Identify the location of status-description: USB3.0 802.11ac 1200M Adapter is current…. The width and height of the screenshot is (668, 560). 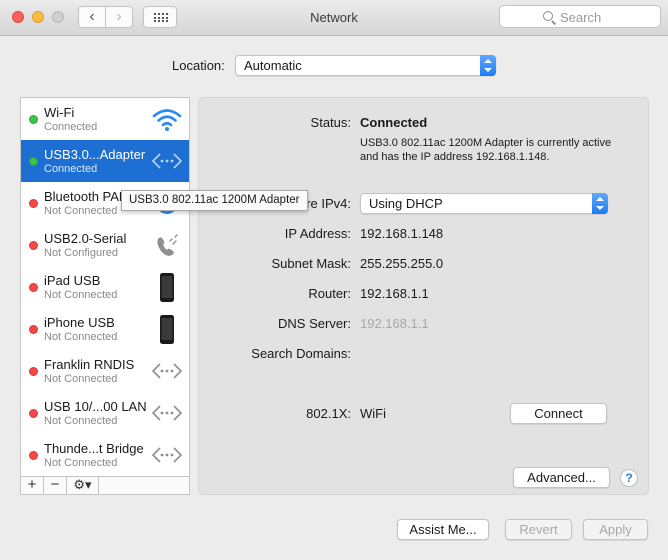
(486, 150).